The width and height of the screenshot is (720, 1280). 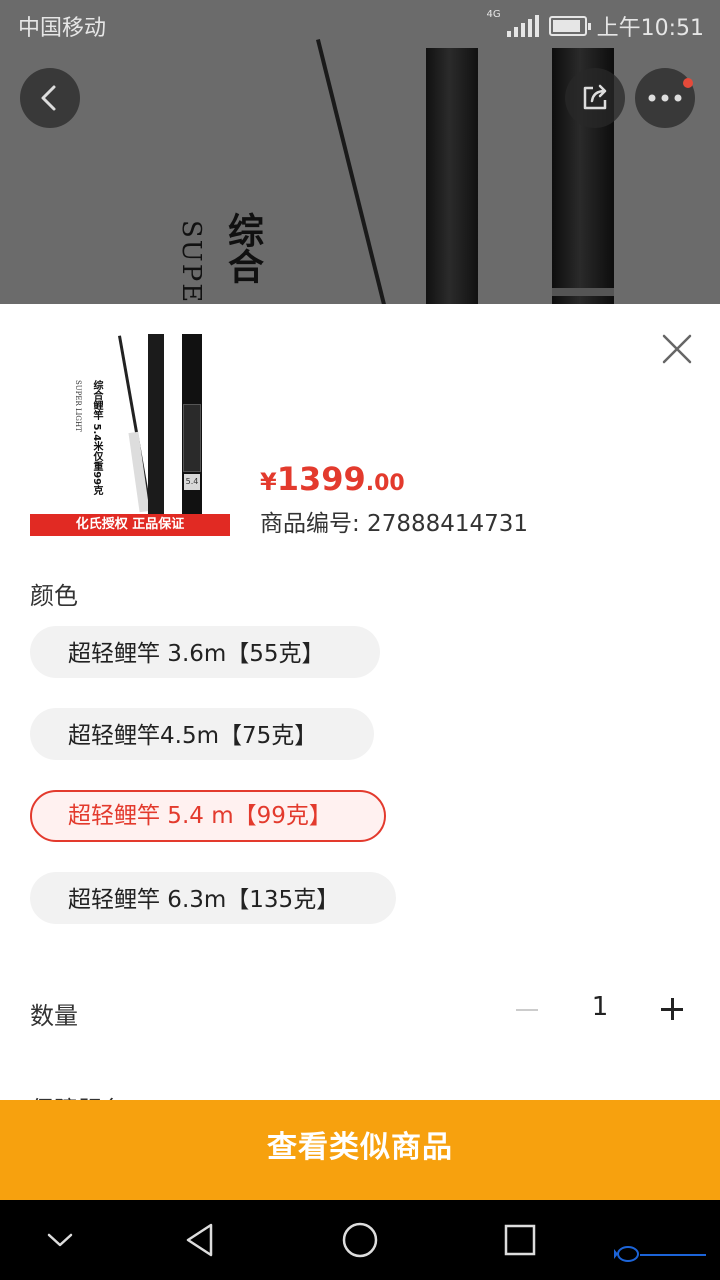 I want to click on system-nav-bar, so click(x=360, y=1240).